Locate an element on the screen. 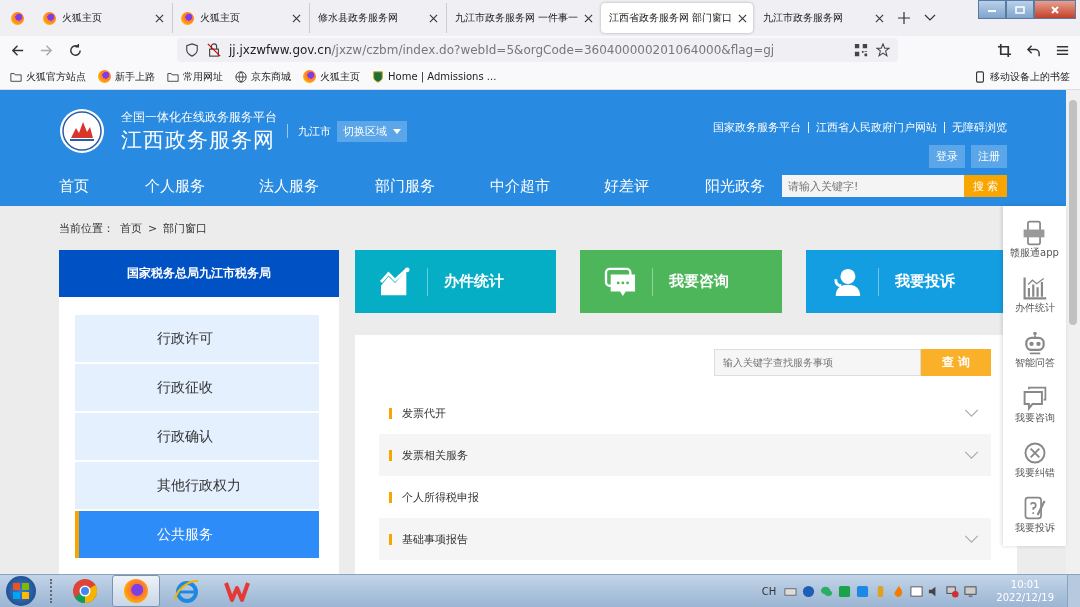 The width and height of the screenshot is (1080, 607). bookmark-item: 常用网址 is located at coordinates (195, 76).